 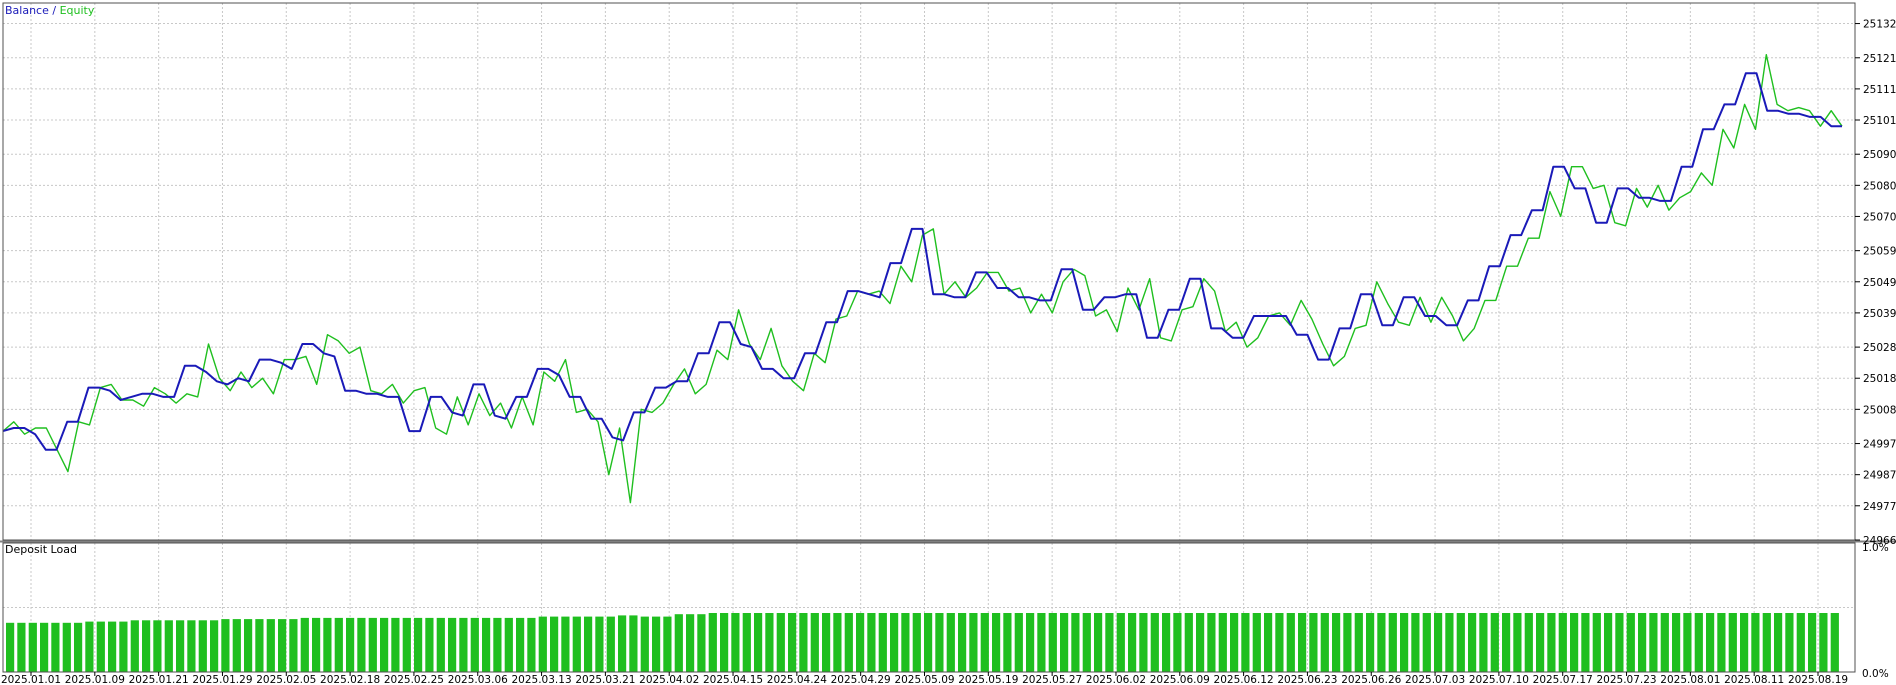 What do you see at coordinates (1879, 314) in the screenshot?
I see `y-tick-label: 25039` at bounding box center [1879, 314].